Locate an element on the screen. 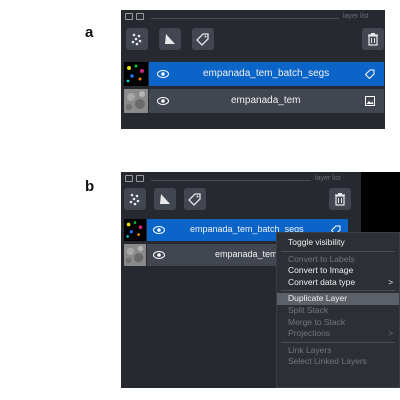 The image size is (400, 400). menu-item-select-linked-layers: Select Linked Layers is located at coordinates (327, 361).